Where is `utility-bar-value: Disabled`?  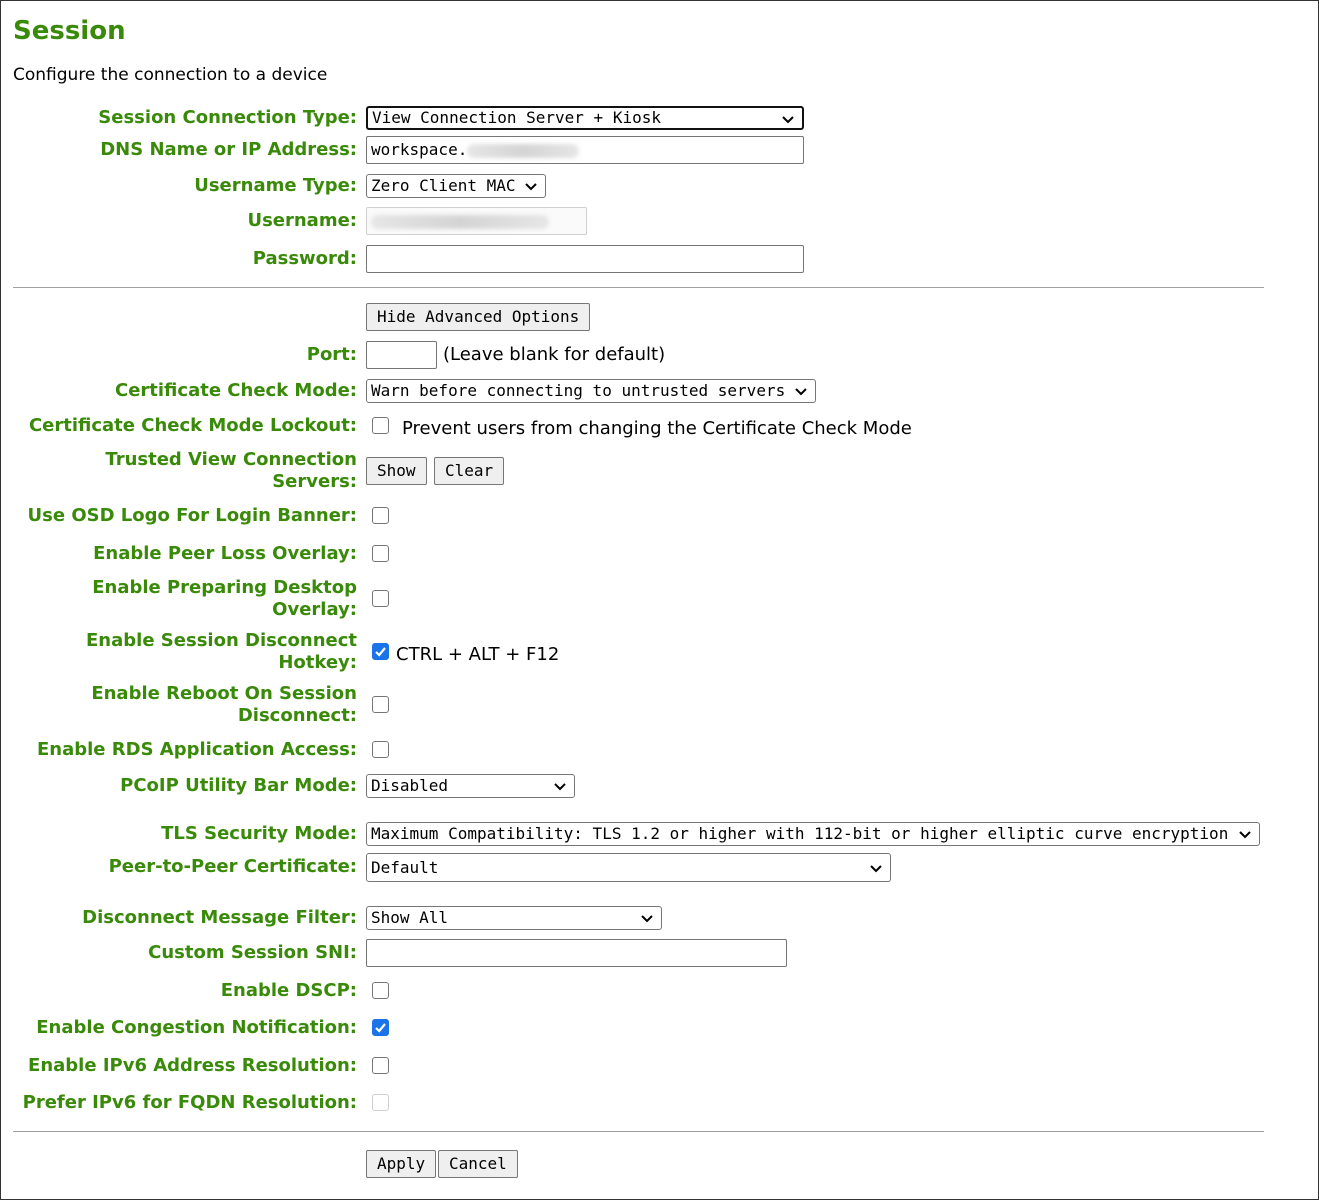
utility-bar-value: Disabled is located at coordinates (410, 785).